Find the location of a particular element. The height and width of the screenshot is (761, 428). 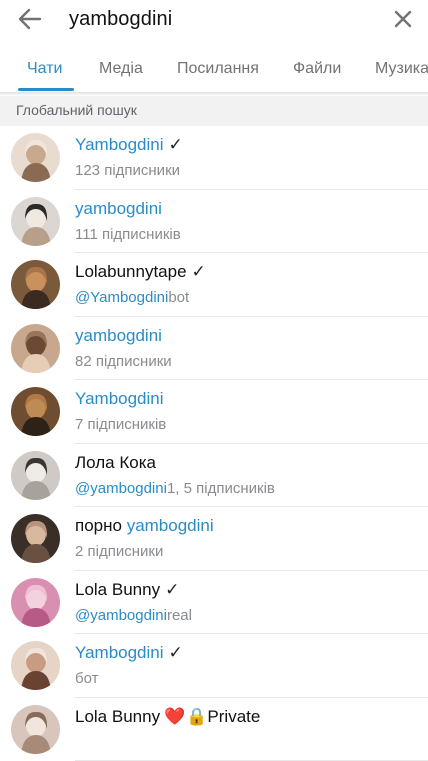

result-subtitle: @Yambogdinibot is located at coordinates (132, 297).